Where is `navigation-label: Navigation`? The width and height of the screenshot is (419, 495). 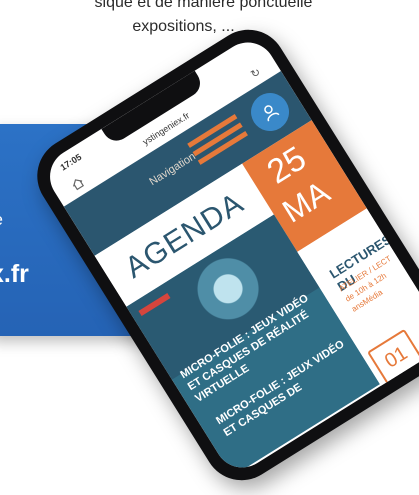 navigation-label: Navigation is located at coordinates (172, 169).